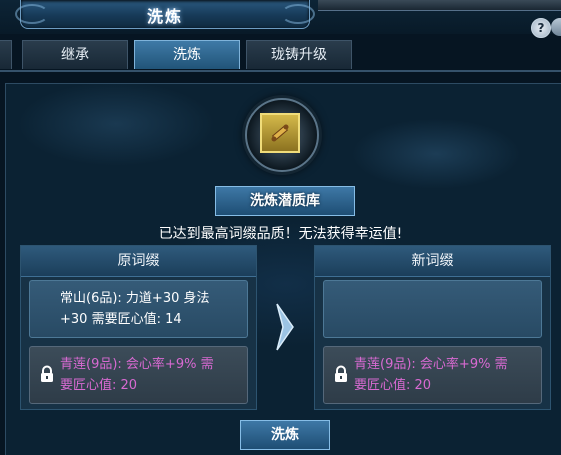 The image size is (561, 455). Describe the element at coordinates (432, 375) in the screenshot. I see `new-locked-affix: 青莲(9品): 会心率+9% 需 要匠心值: 20` at that location.